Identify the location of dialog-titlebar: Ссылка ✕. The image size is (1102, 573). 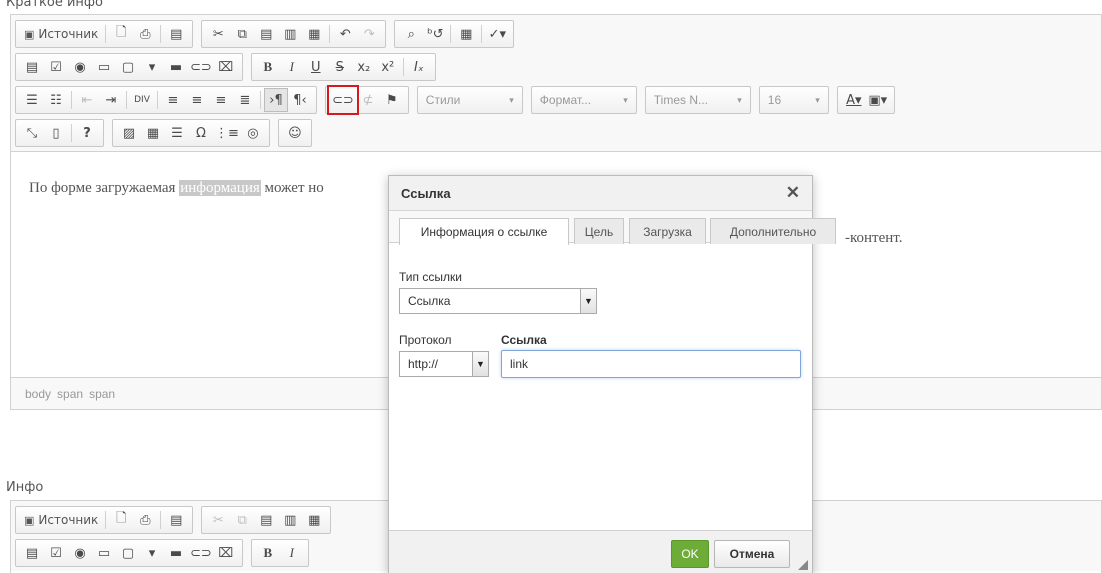
(600, 193).